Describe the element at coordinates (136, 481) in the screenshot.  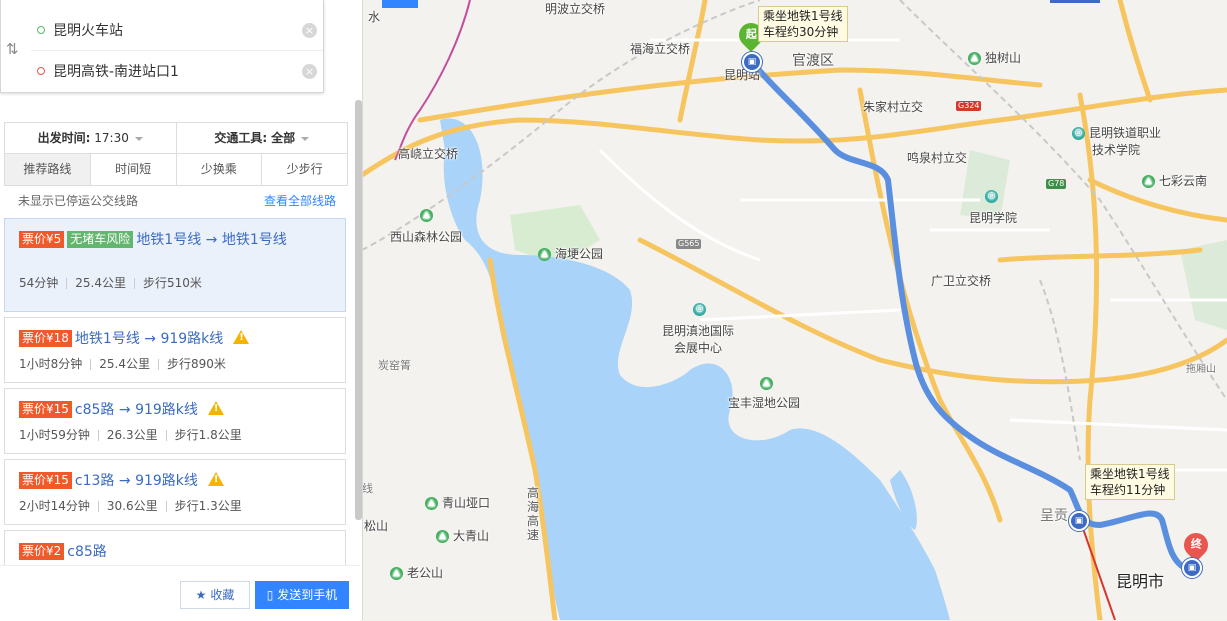
I see `route-lines: c13路 → 919路k线` at that location.